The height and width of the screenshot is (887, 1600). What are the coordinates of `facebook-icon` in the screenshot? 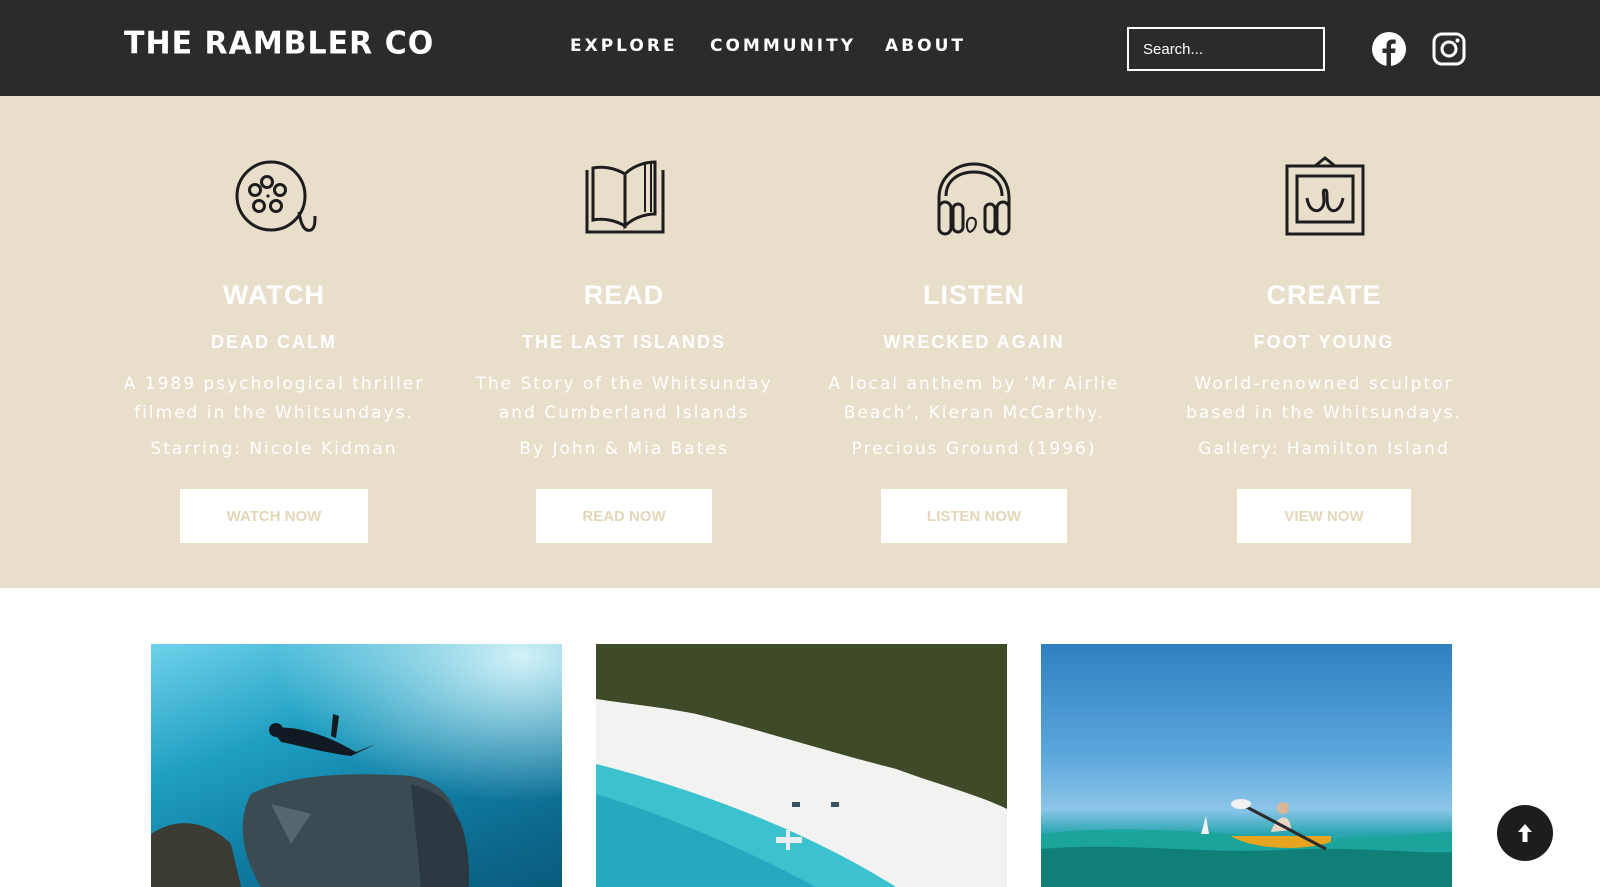 It's located at (1389, 49).